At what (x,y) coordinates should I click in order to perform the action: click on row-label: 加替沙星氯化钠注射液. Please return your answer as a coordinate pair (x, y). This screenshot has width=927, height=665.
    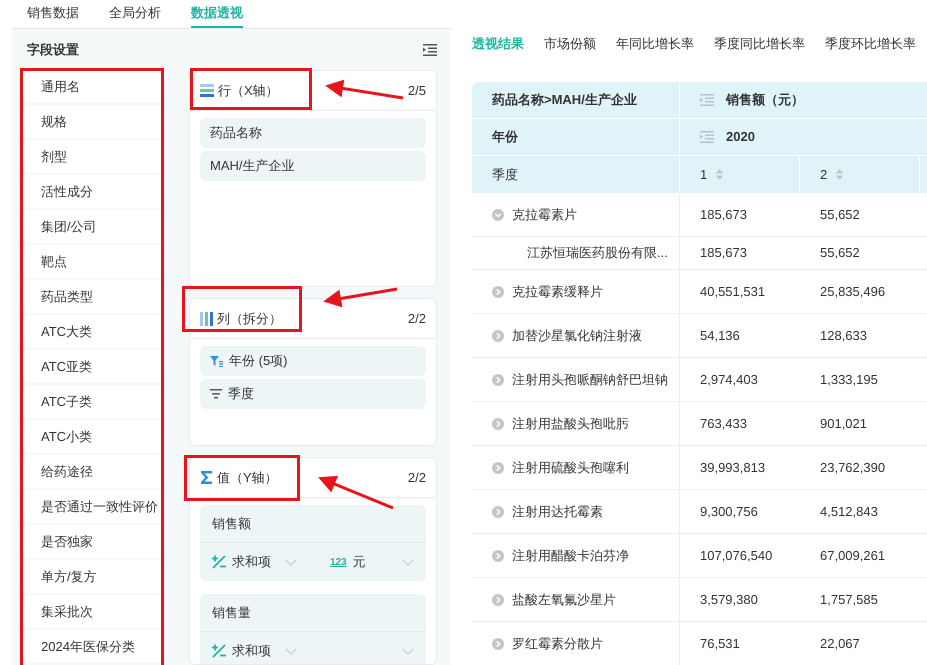
    Looking at the image, I should click on (577, 335).